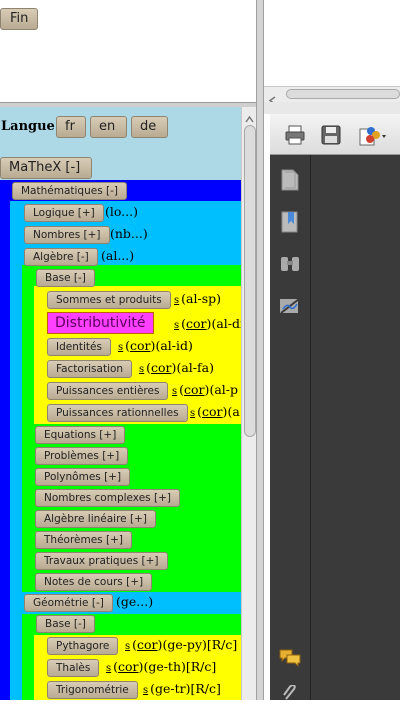 The height and width of the screenshot is (704, 400). Describe the element at coordinates (149, 127) in the screenshot. I see `lang-de-button: de` at that location.